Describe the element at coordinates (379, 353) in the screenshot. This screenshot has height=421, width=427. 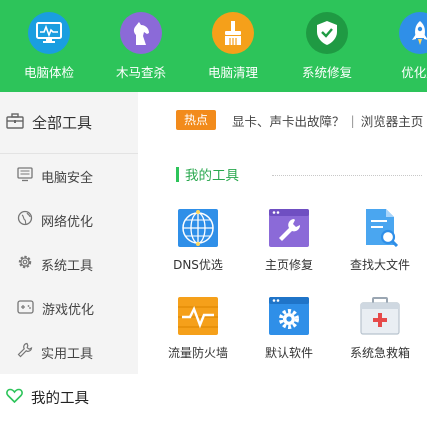
I see `tool-label: 系统急救箱` at that location.